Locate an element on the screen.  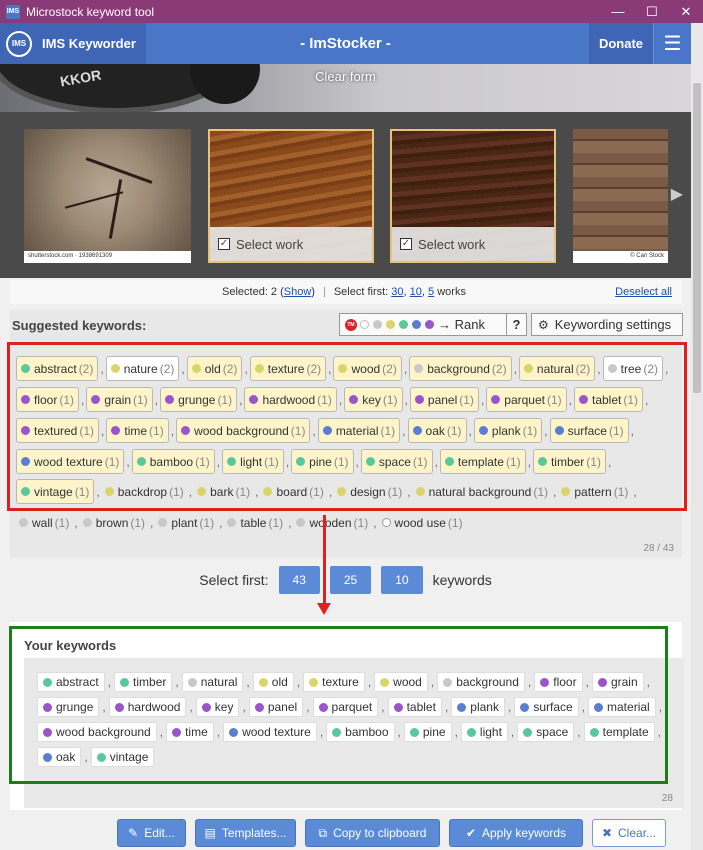
keyword-text: wall is located at coordinates (42, 522).